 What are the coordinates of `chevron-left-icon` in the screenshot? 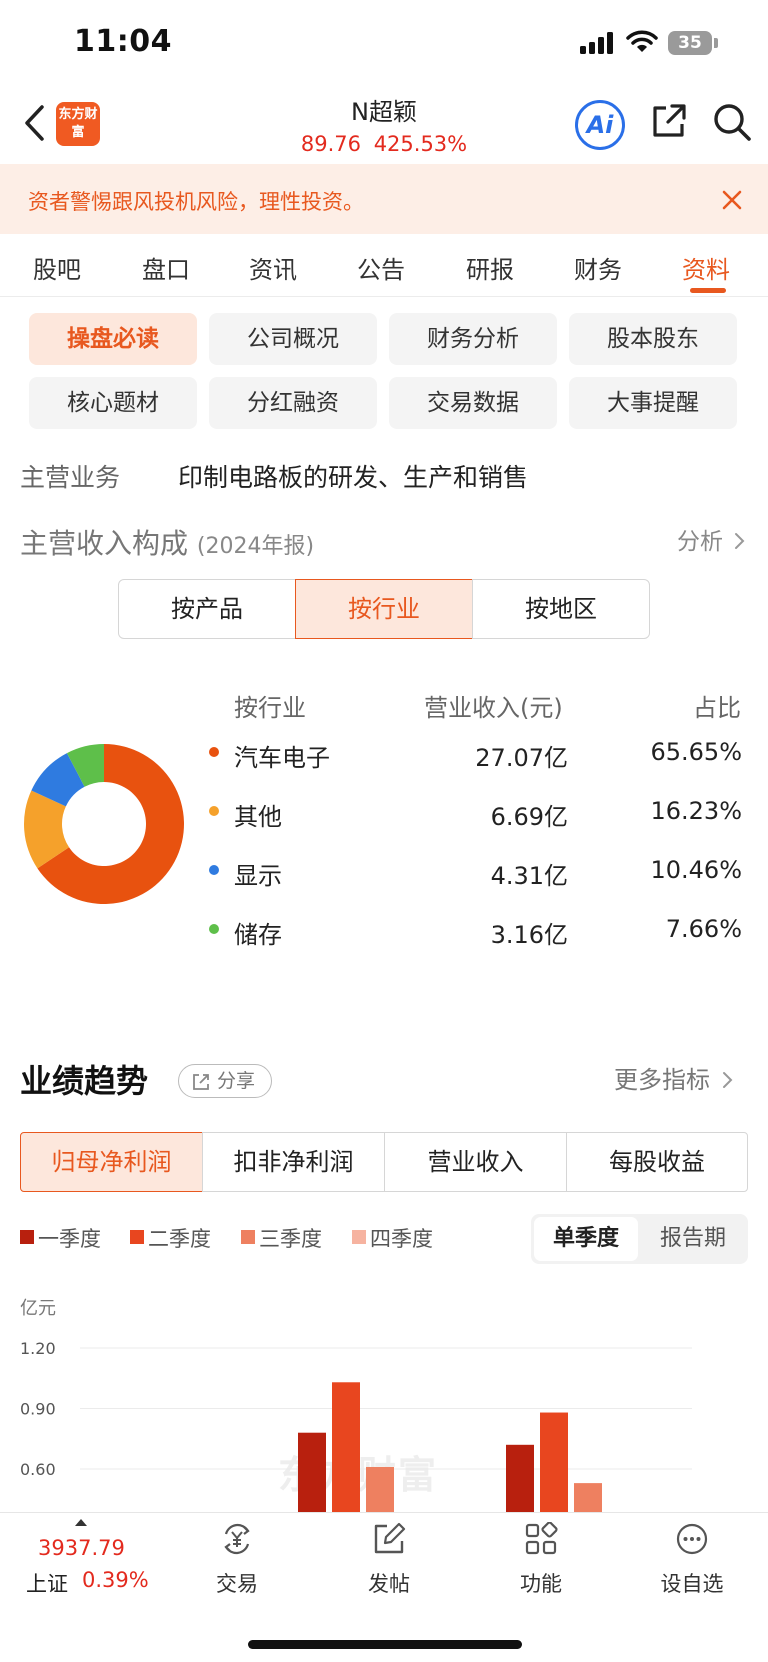 It's located at (34, 123).